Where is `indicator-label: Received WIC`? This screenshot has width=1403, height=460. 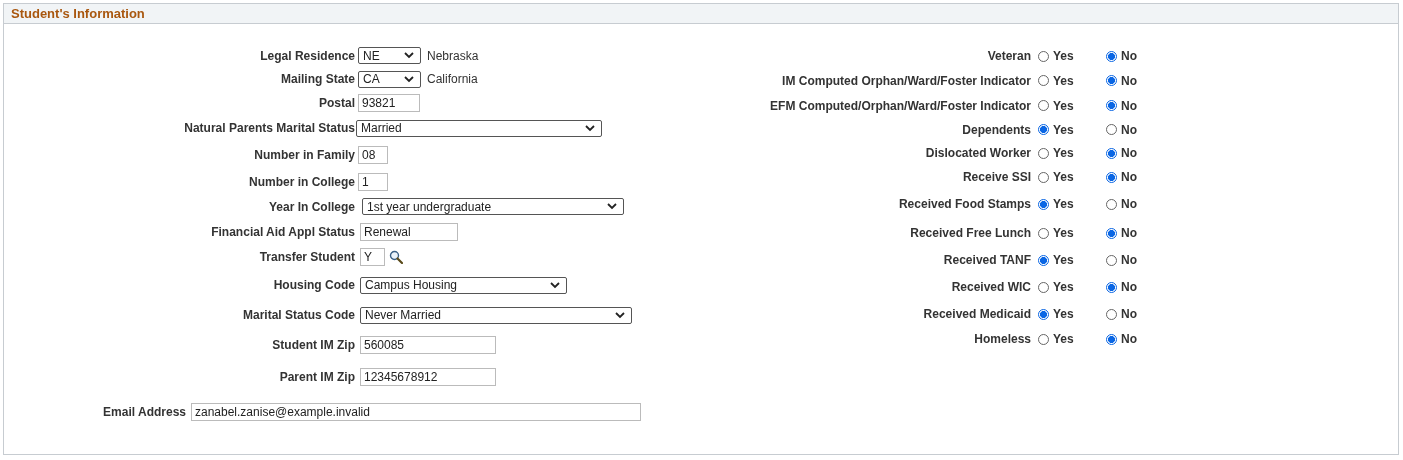 indicator-label: Received WIC is located at coordinates (991, 287).